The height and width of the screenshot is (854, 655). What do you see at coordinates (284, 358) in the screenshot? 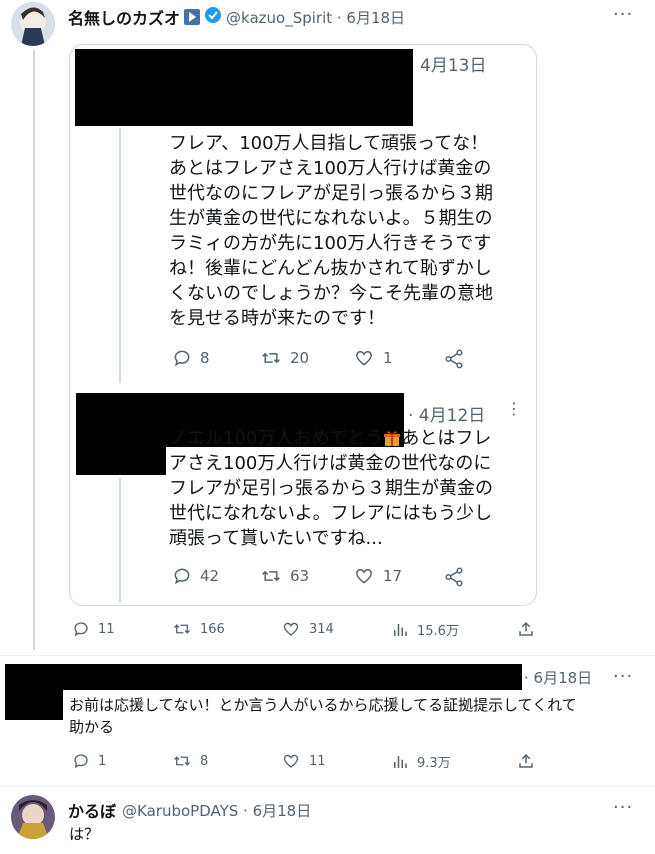
I see `quote-a-retweet-button: 20` at bounding box center [284, 358].